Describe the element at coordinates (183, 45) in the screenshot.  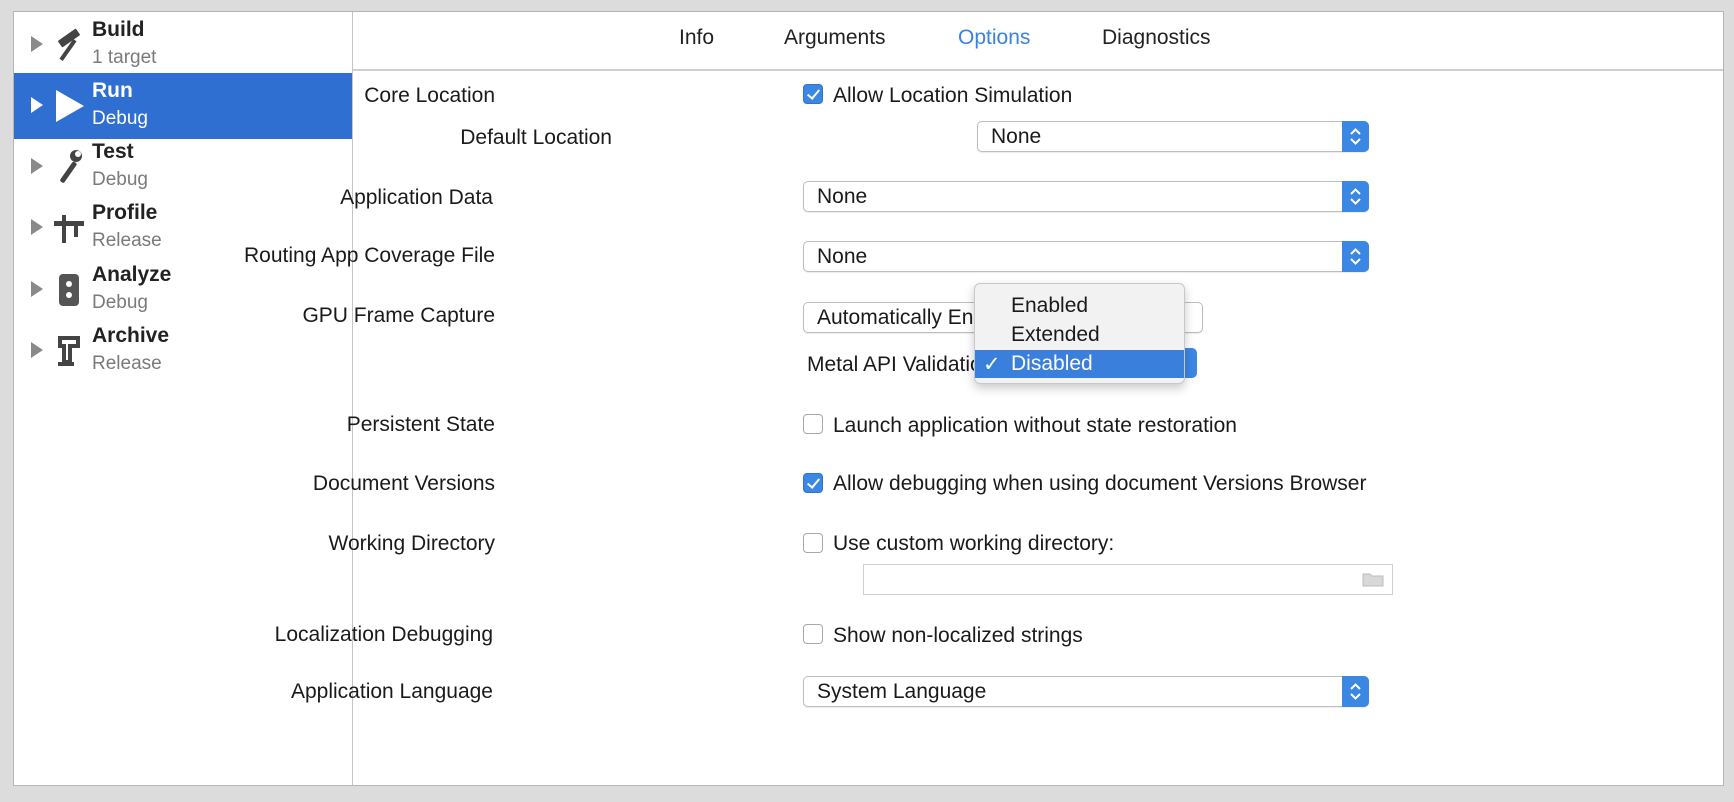
I see `sidebar-item-build: Build 1 target` at that location.